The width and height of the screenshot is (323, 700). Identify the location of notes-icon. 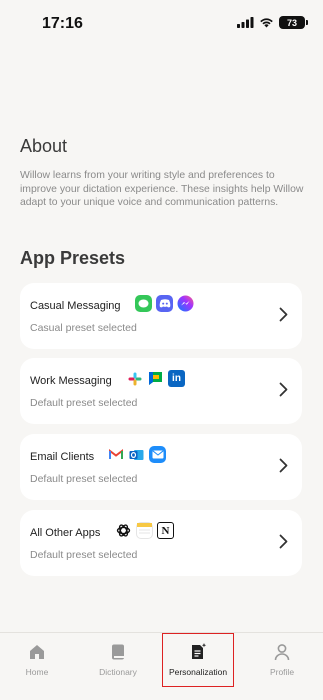
(144, 530).